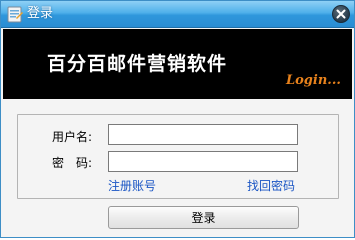 This screenshot has height=240, width=355. I want to click on password-input, so click(203, 161).